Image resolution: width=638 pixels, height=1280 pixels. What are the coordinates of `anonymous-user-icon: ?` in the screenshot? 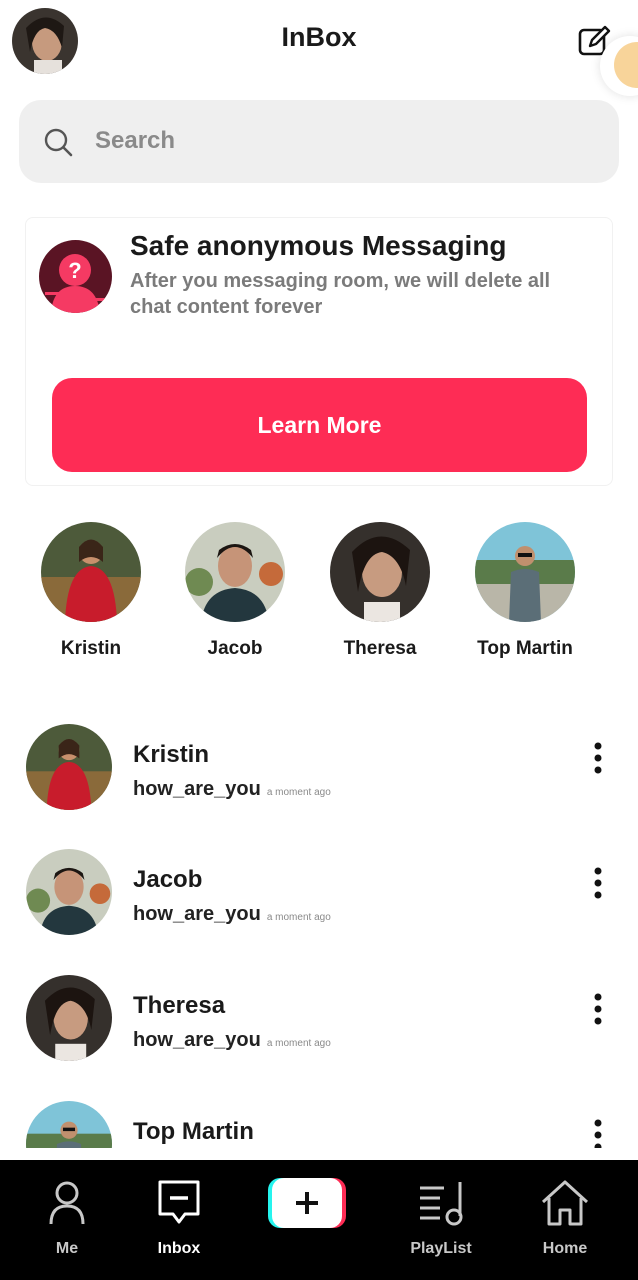 It's located at (75, 276).